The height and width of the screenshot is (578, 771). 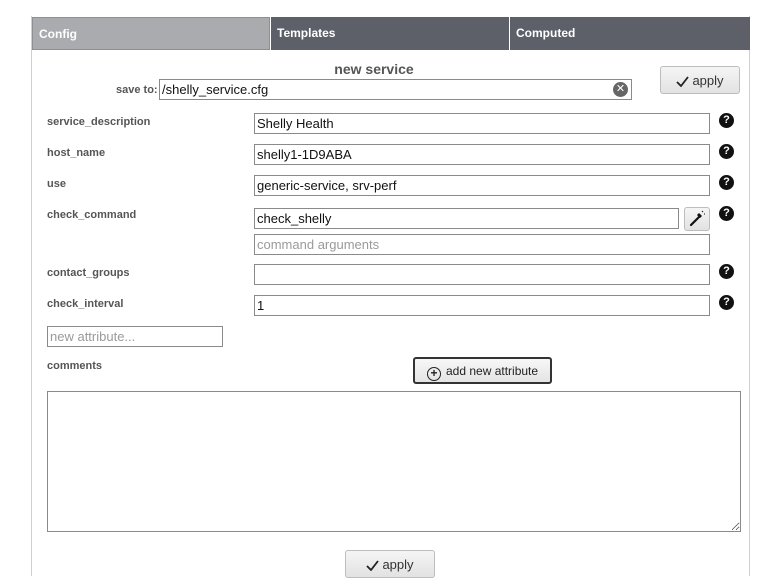 I want to click on apply-label-bottom: apply, so click(x=398, y=564).